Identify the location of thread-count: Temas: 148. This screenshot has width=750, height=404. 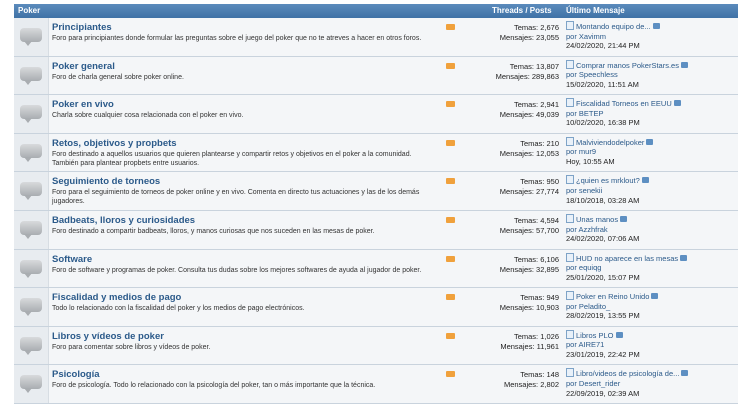
(539, 375).